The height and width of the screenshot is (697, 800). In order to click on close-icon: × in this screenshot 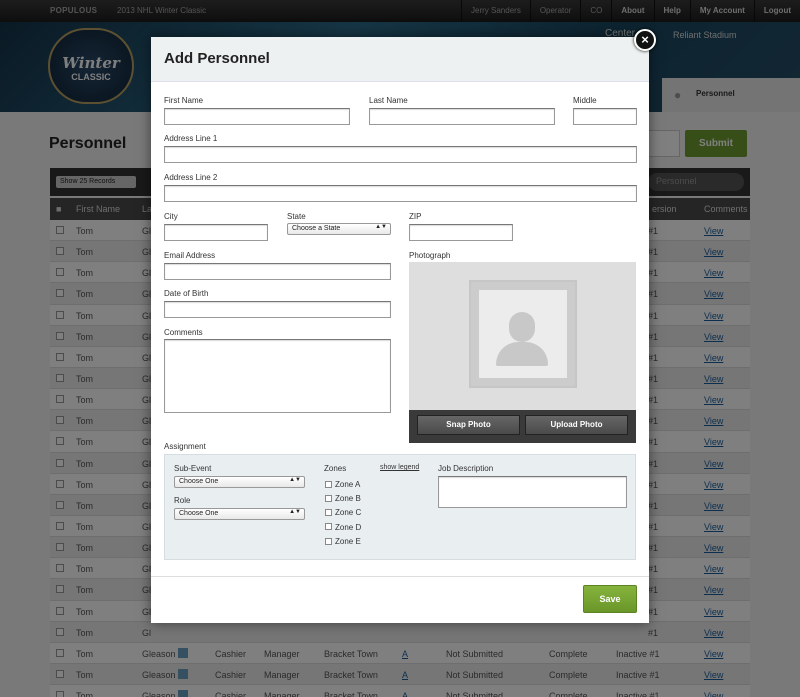, I will do `click(645, 40)`.